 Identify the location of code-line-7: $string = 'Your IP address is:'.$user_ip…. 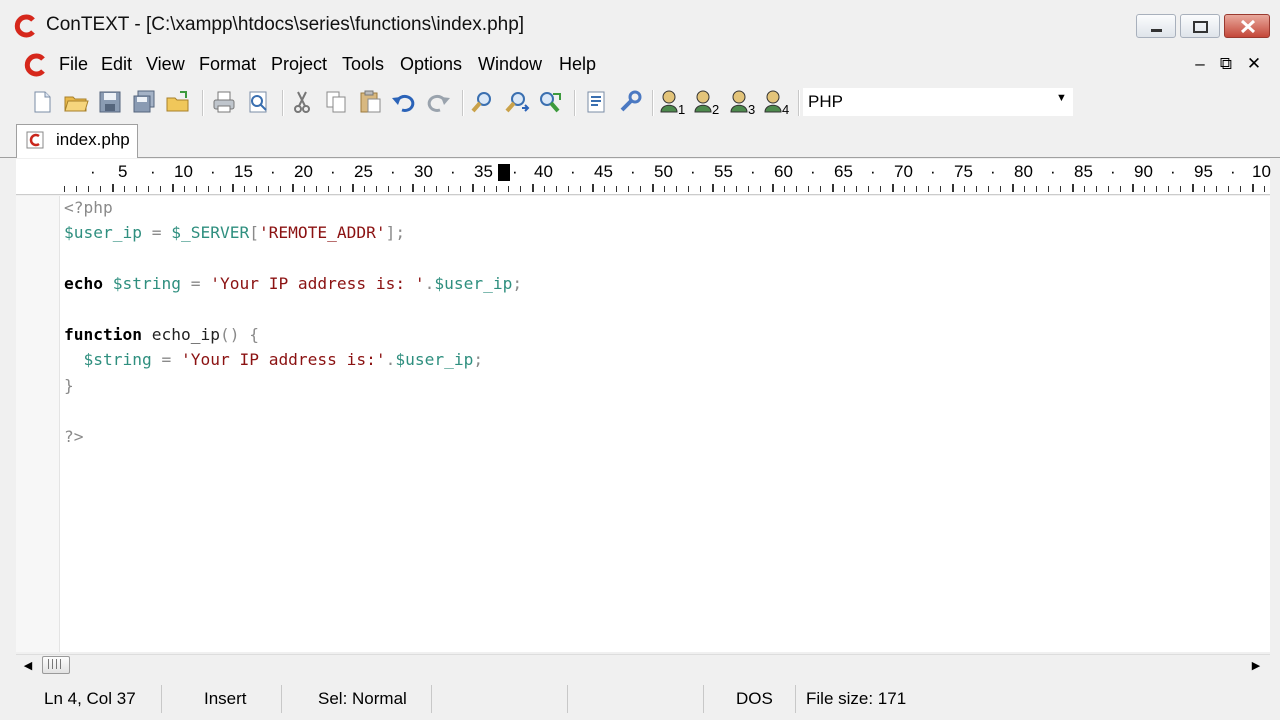
(274, 360).